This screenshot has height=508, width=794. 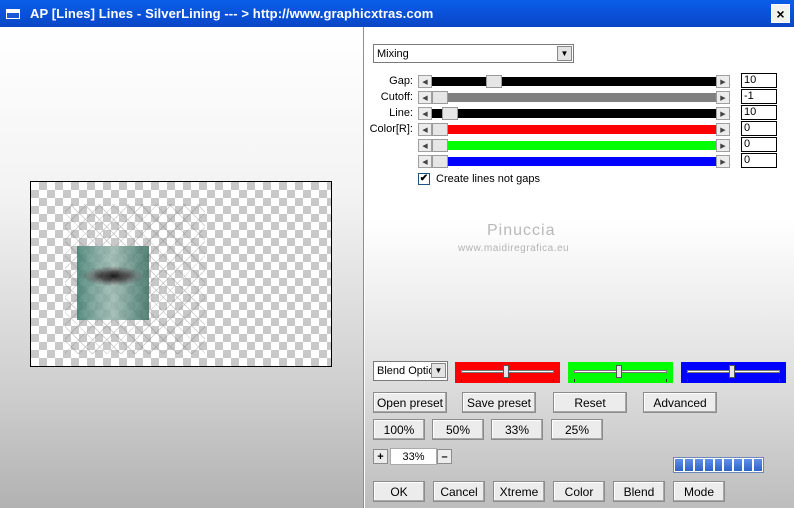 What do you see at coordinates (494, 81) in the screenshot?
I see `gap-slider-thumb` at bounding box center [494, 81].